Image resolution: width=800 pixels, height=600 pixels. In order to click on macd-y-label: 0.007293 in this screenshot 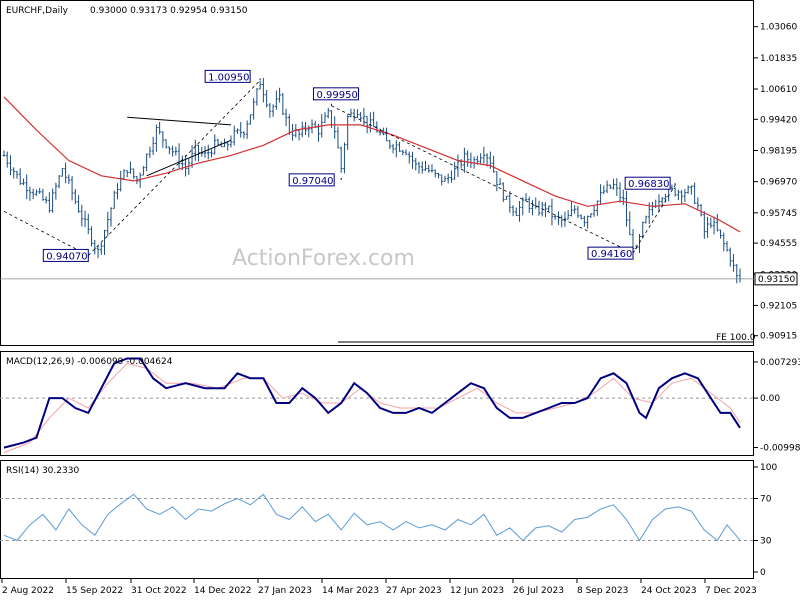, I will do `click(780, 363)`.